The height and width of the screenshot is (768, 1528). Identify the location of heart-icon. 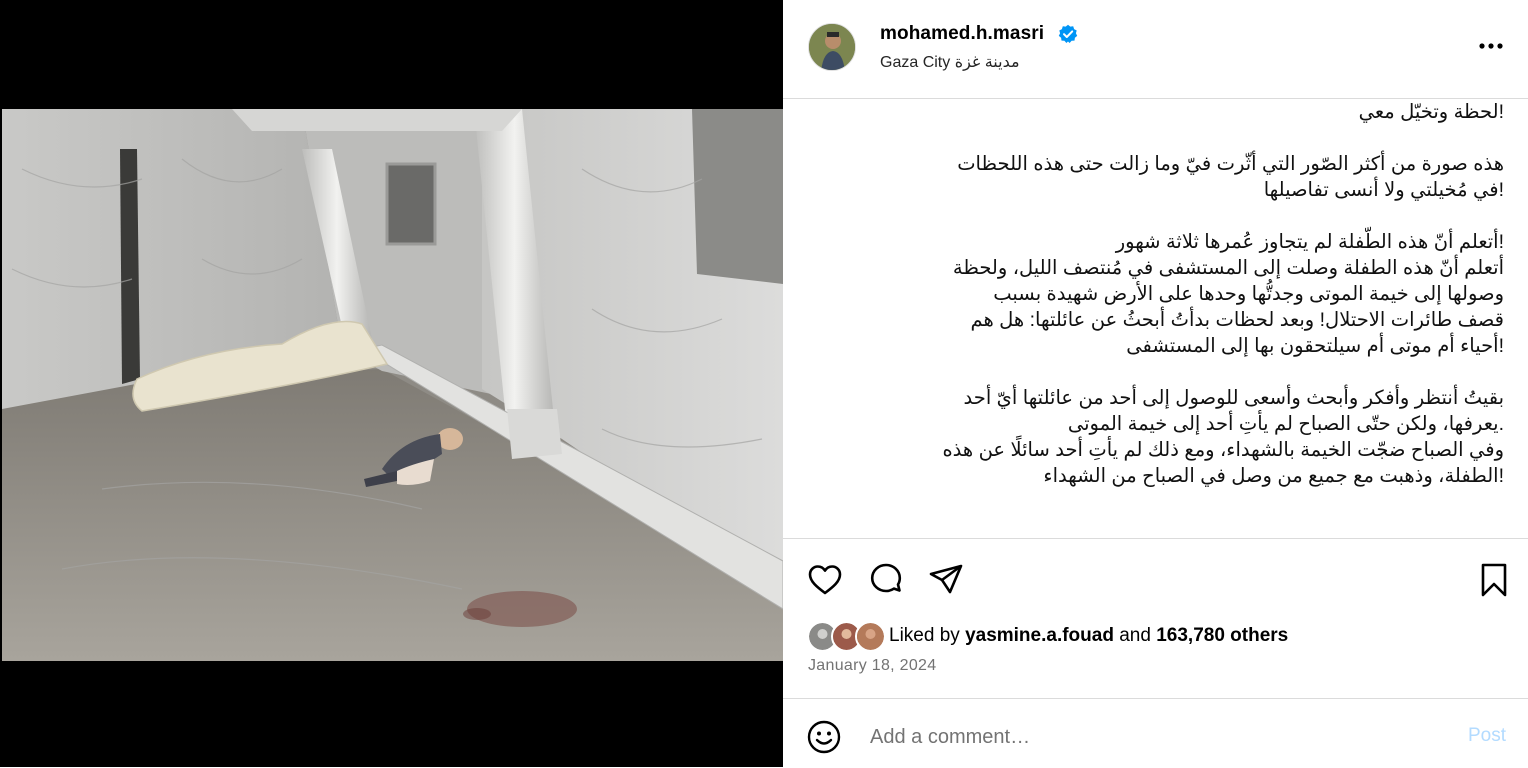
(825, 580).